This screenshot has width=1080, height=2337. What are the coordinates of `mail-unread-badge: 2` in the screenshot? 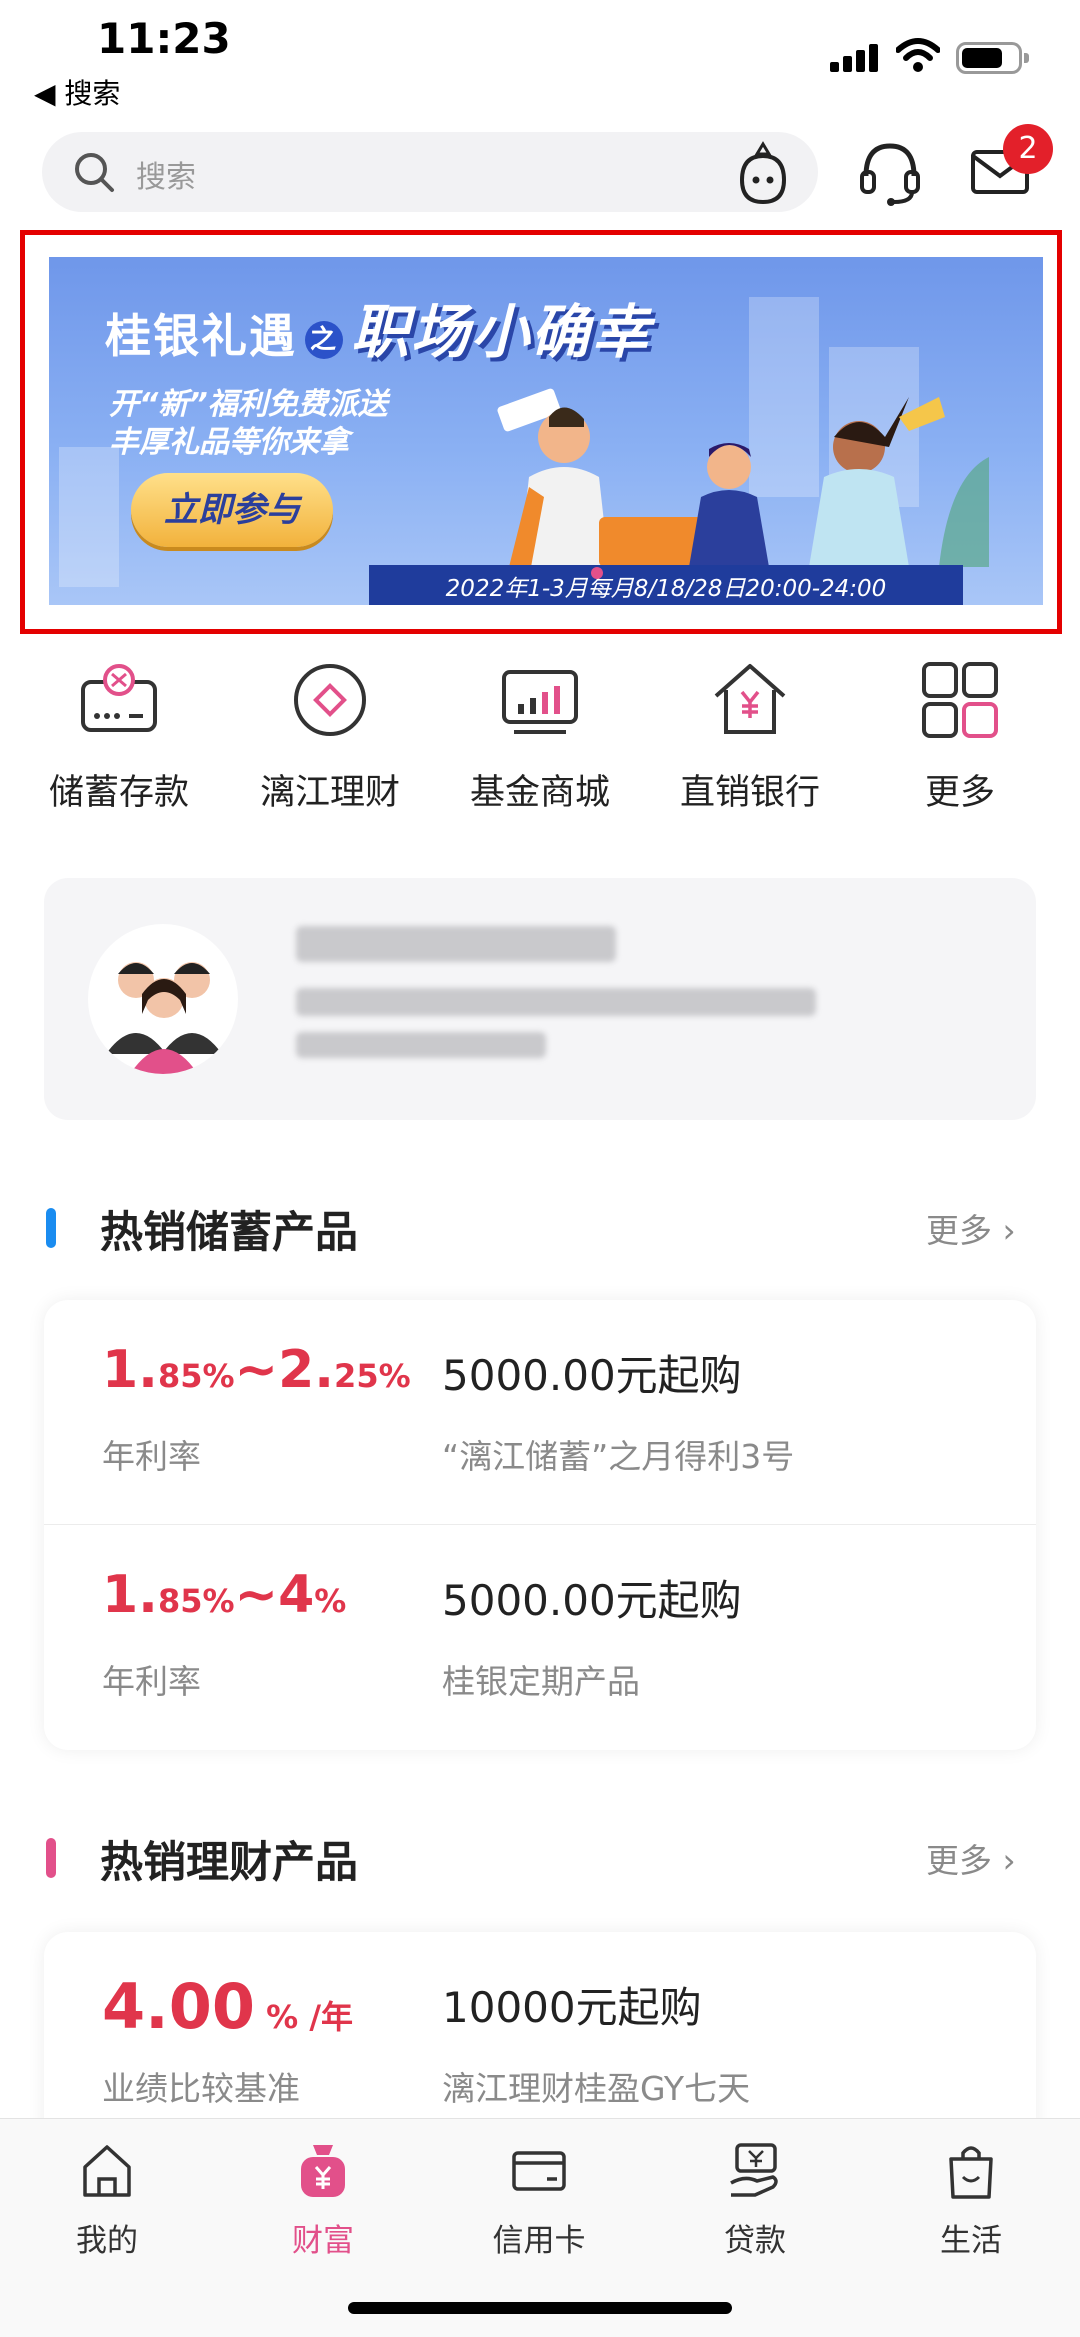 It's located at (1028, 149).